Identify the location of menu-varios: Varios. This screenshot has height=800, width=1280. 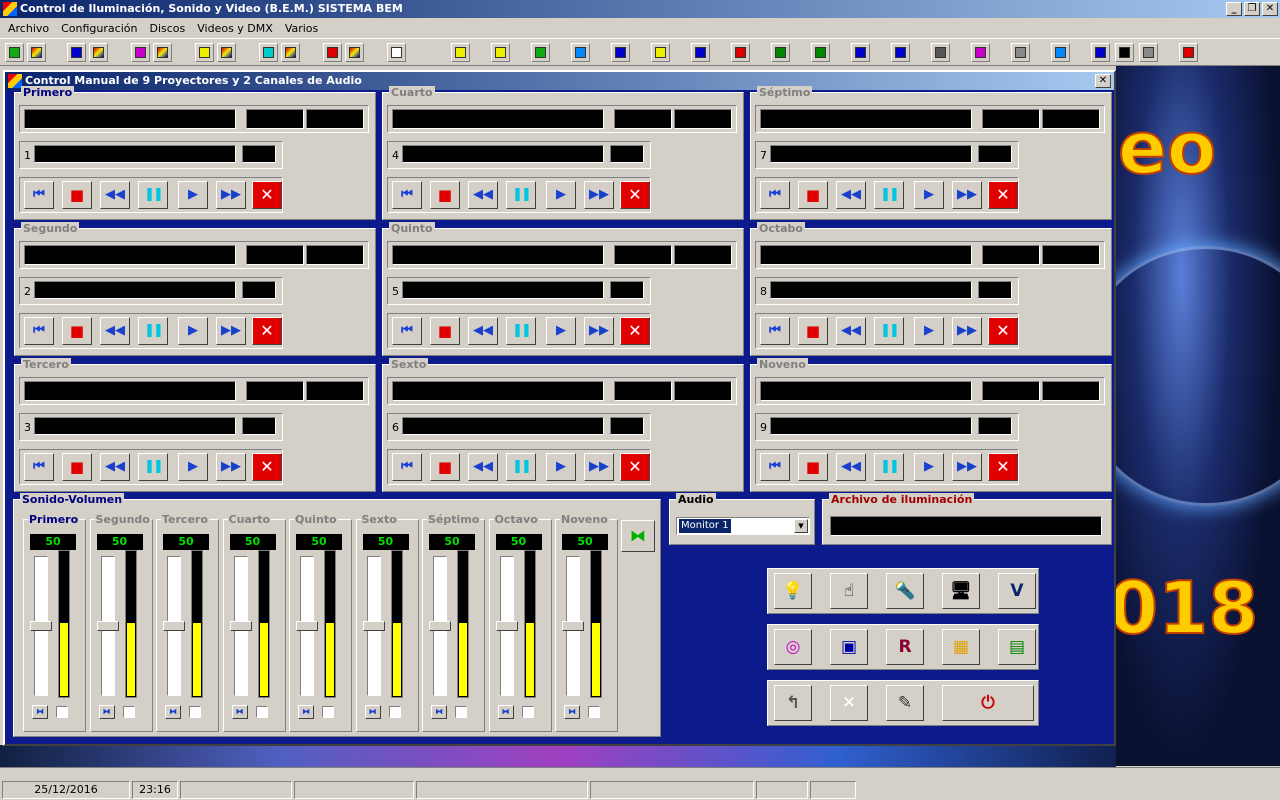
(301, 28).